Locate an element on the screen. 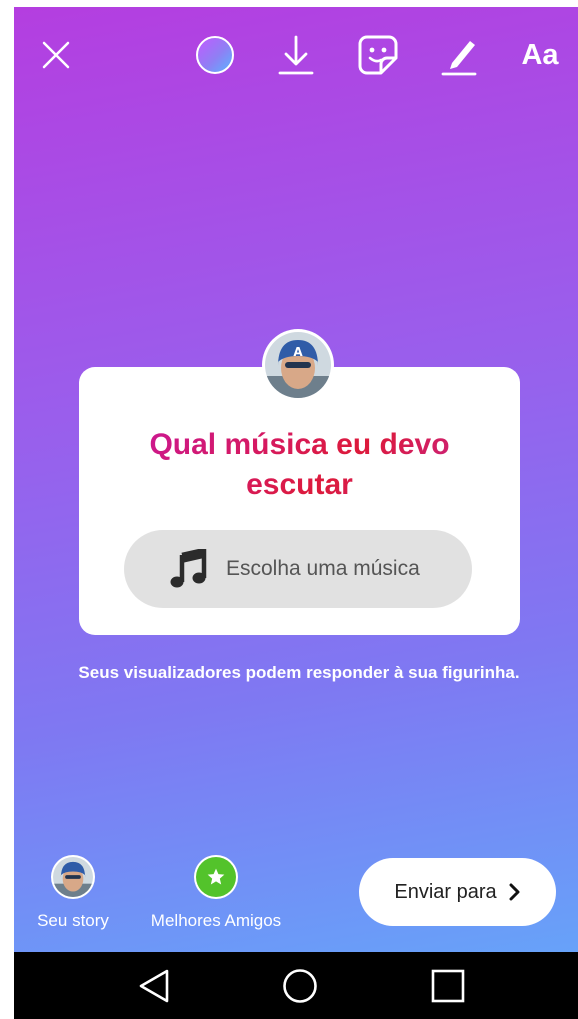 Image resolution: width=578 pixels, height=1019 pixels. your-story-label: Seu story is located at coordinates (73, 920).